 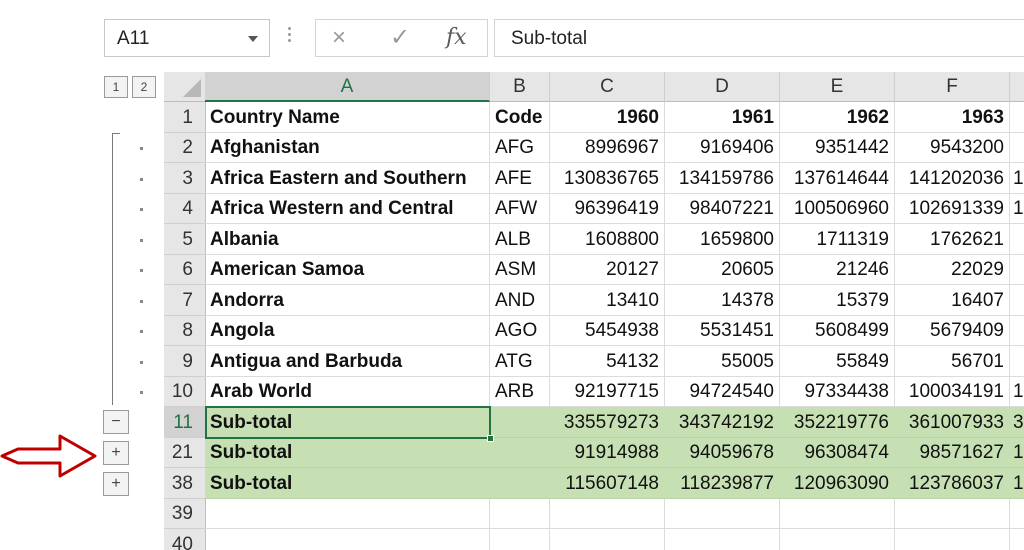 I want to click on column-header-c: C, so click(x=607, y=87).